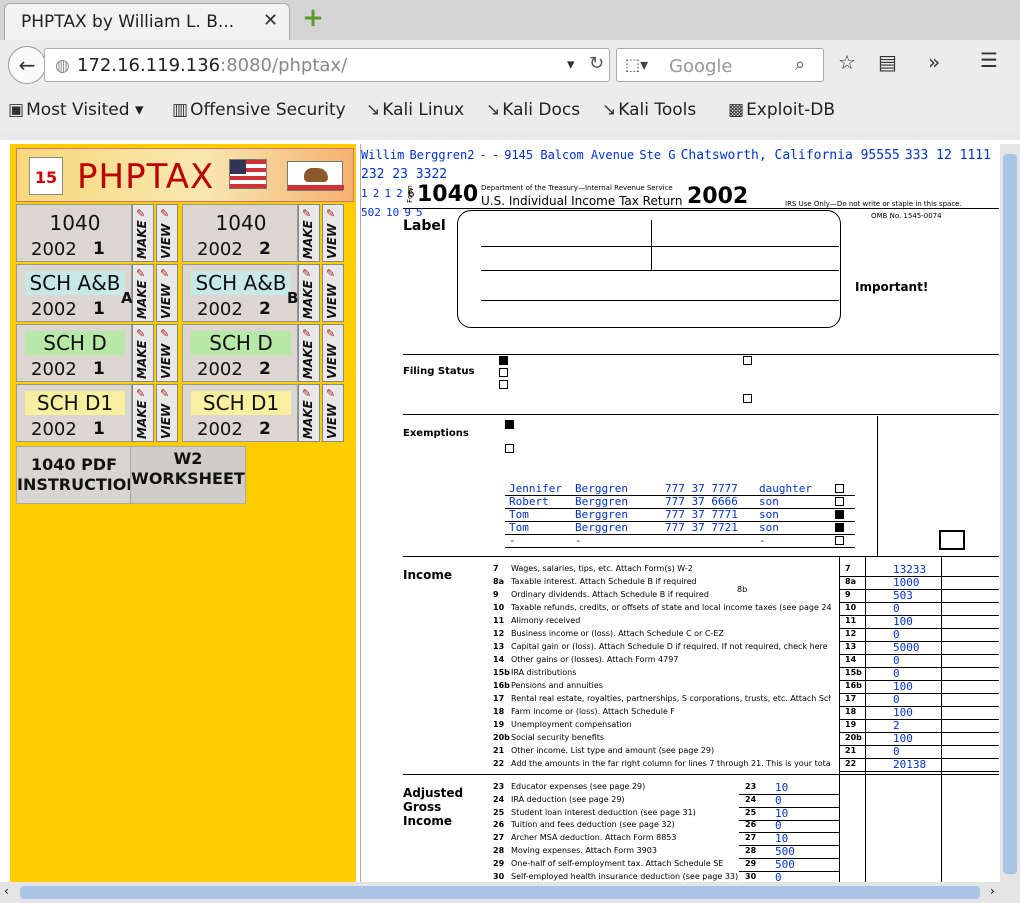  Describe the element at coordinates (392, 212) in the screenshot. I see `line-15a-value: 10` at that location.